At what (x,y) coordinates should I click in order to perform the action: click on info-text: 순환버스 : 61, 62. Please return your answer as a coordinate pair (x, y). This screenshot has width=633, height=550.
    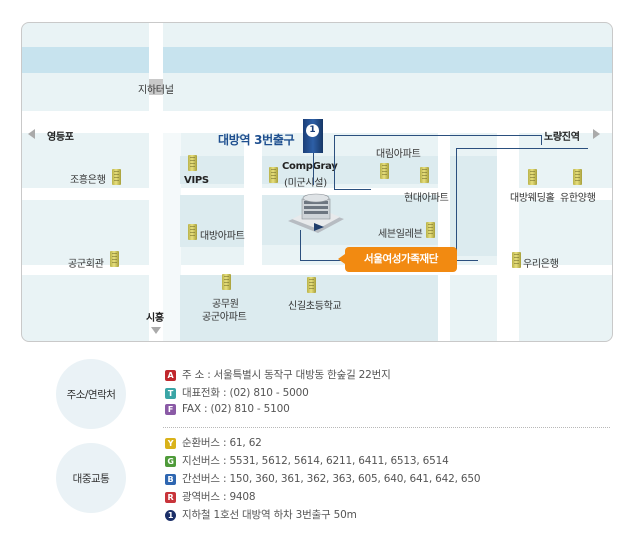
    Looking at the image, I should click on (222, 443).